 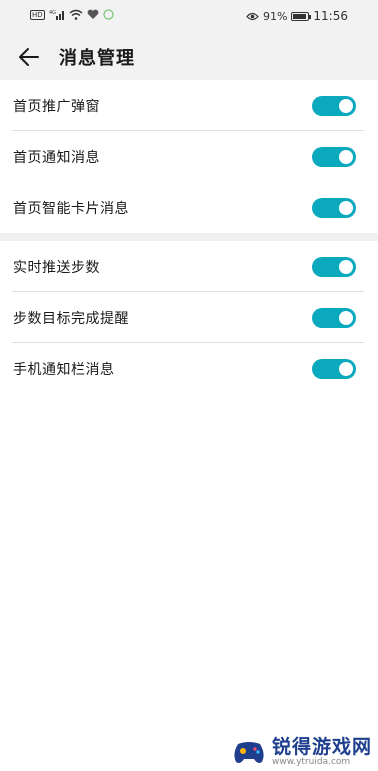 I want to click on svg-text: 4G, so click(x=52, y=13).